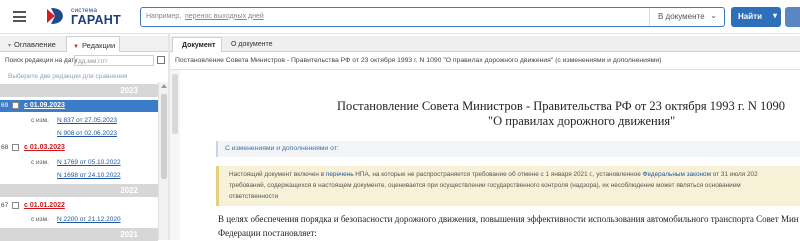 The width and height of the screenshot is (800, 241). I want to click on document-tabs: Документ О документе, so click(485, 44).